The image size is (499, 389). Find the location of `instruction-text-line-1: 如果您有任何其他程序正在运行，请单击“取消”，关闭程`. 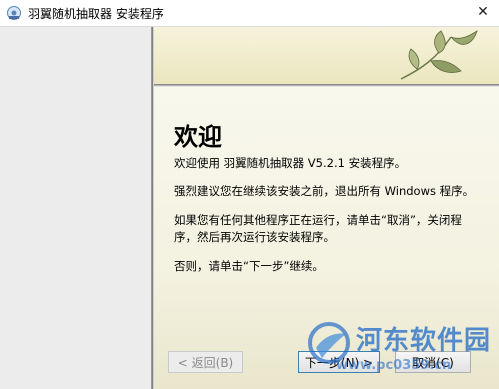

instruction-text-line-1: 如果您有任何其他程序正在运行，请单击“取消”，关闭程 is located at coordinates (318, 220).